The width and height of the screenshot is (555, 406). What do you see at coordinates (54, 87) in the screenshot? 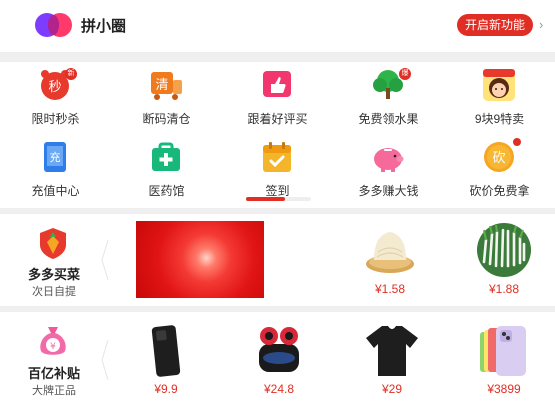
I see `svg-text: 秒` at bounding box center [54, 87].